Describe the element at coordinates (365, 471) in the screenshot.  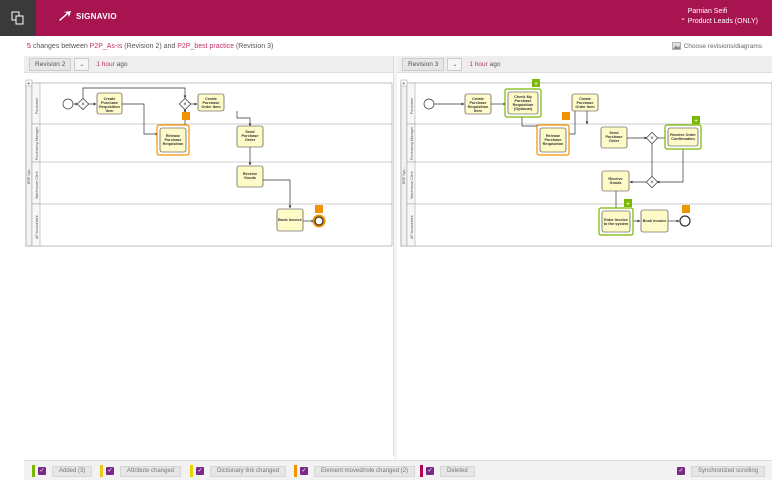
I see `legend-label: Element moved/role changed (2)` at that location.